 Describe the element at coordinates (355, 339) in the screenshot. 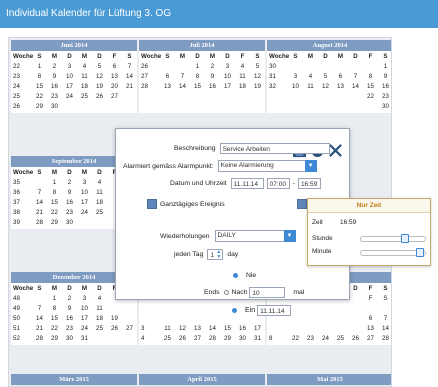

I see `day-cell: 26` at that location.